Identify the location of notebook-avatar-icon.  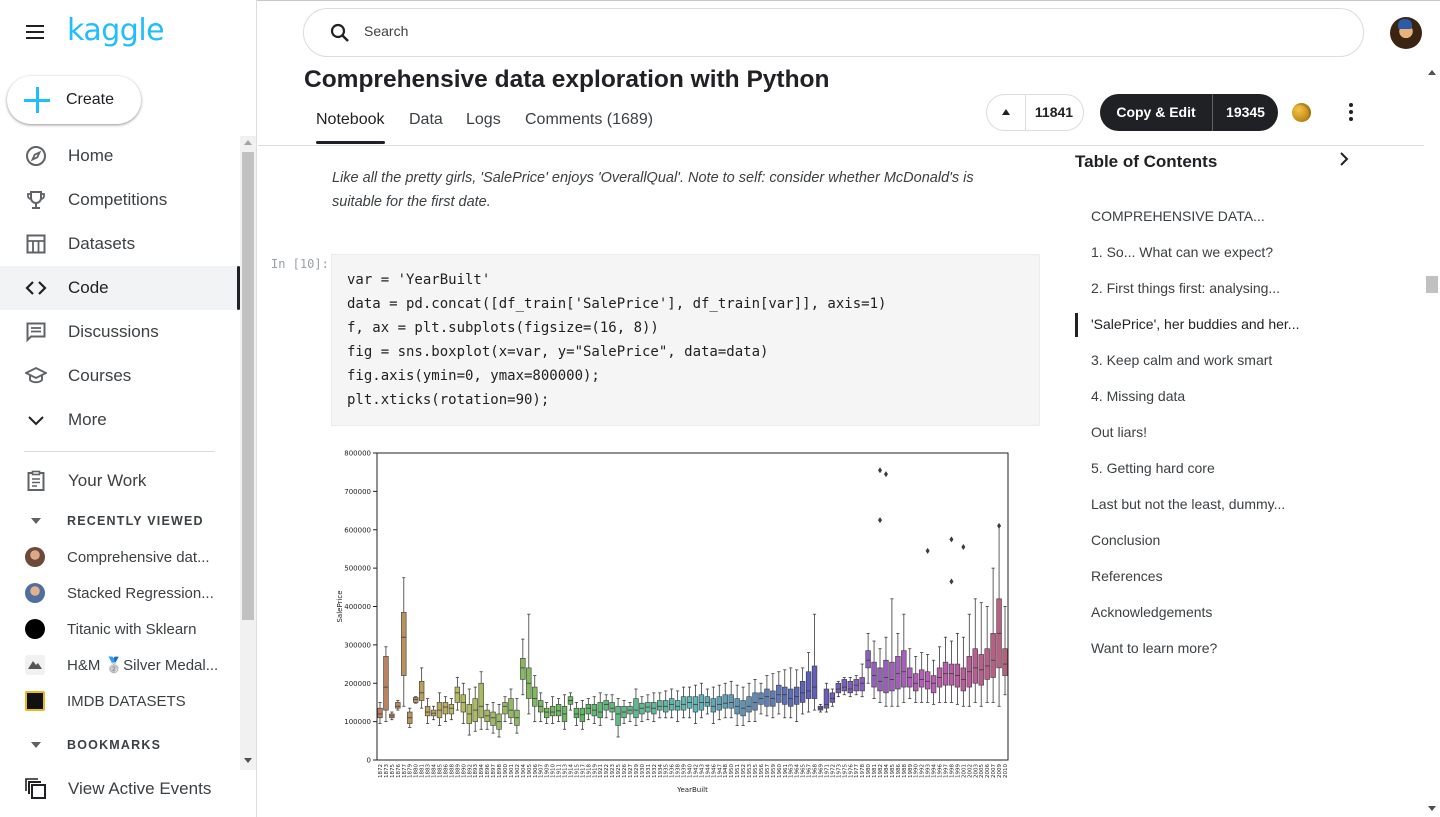
(35, 557).